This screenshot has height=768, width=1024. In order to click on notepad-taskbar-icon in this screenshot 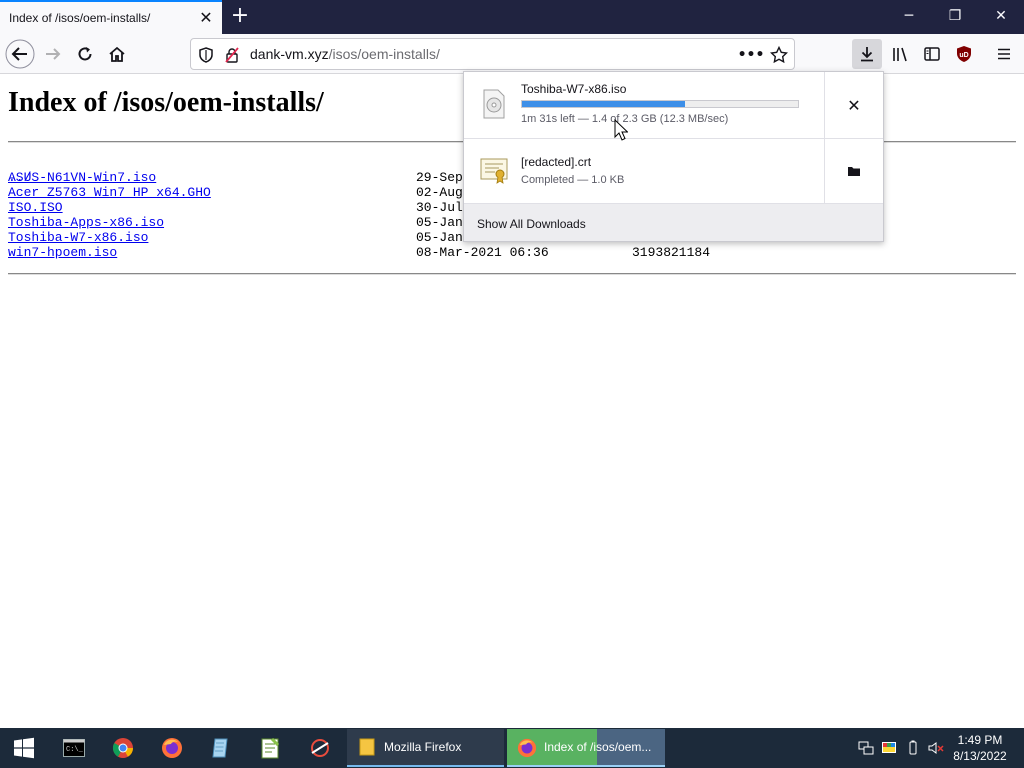, I will do `click(221, 748)`.